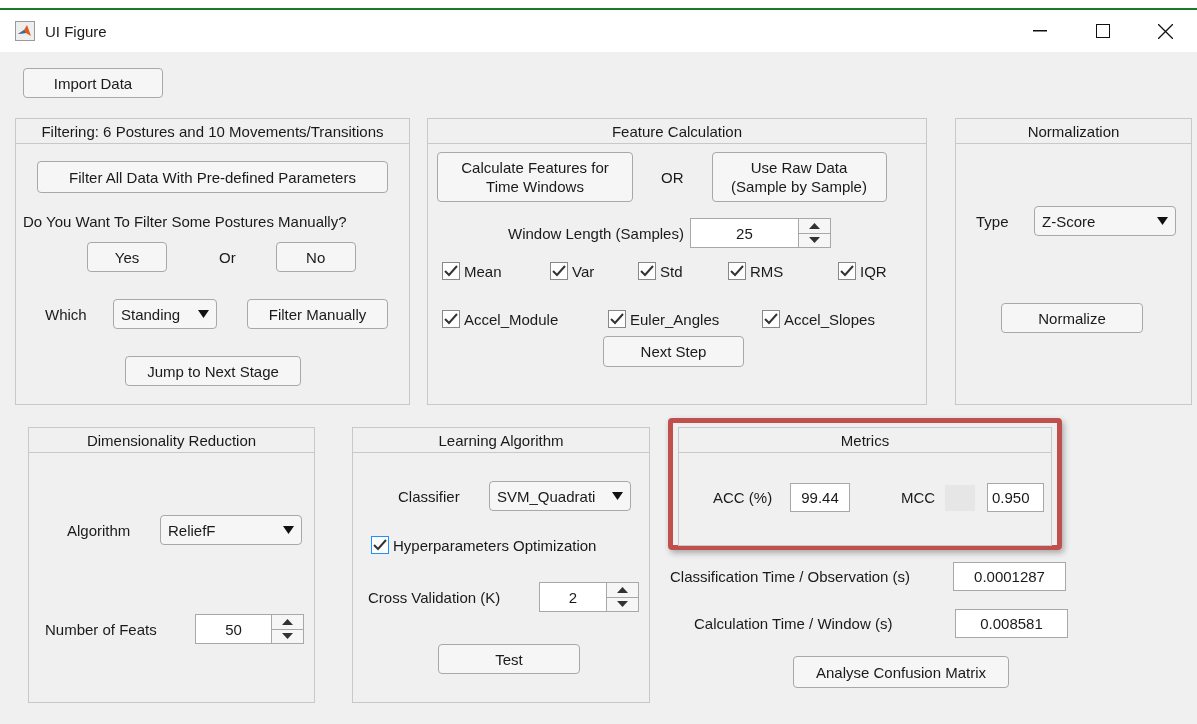  What do you see at coordinates (315, 257) in the screenshot?
I see `no-button: No` at bounding box center [315, 257].